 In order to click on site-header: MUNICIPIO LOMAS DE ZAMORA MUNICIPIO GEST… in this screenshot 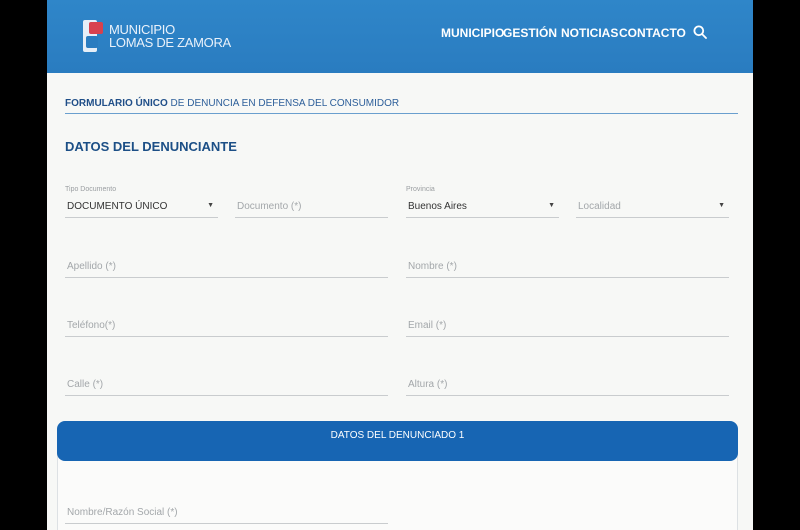, I will do `click(400, 36)`.